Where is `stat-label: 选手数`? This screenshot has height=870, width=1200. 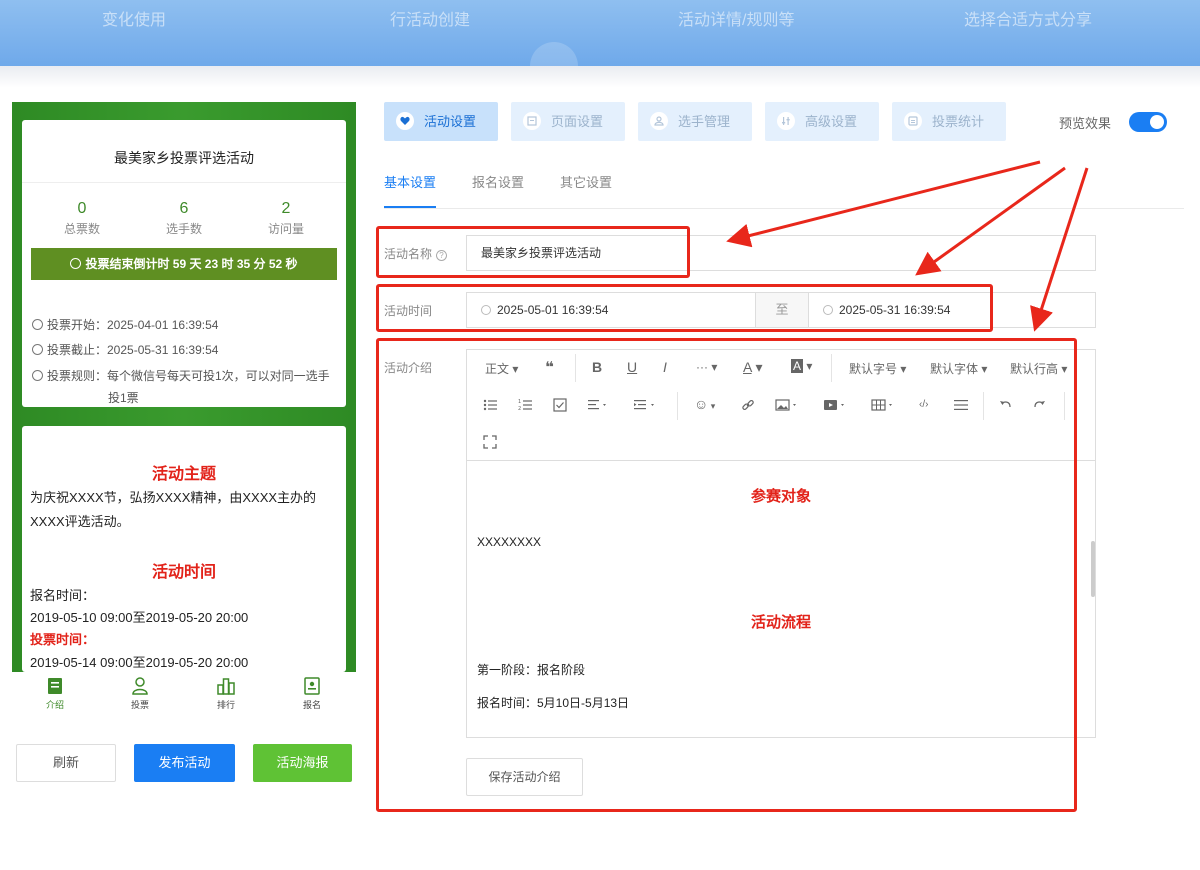 stat-label: 选手数 is located at coordinates (183, 229).